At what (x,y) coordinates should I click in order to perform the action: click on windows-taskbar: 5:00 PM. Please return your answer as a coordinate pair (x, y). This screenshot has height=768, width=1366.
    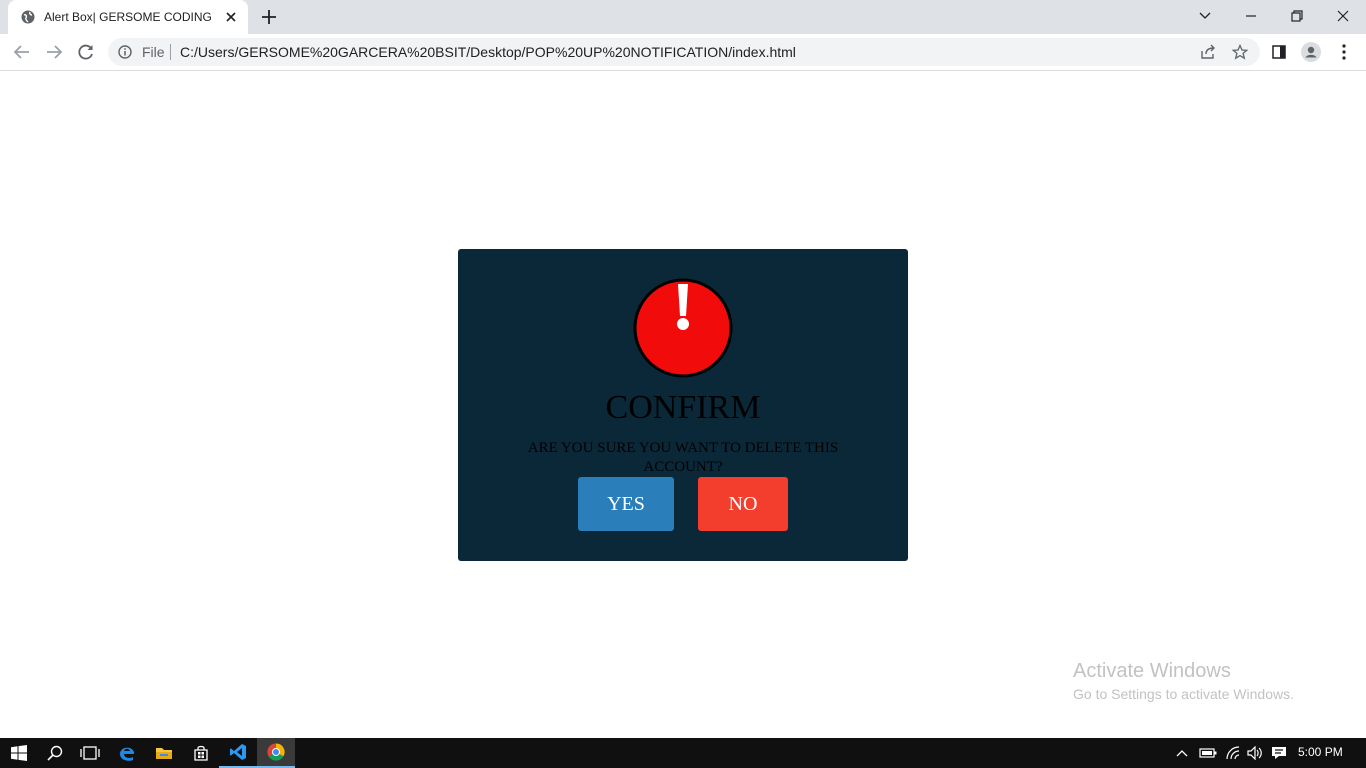
    Looking at the image, I should click on (683, 753).